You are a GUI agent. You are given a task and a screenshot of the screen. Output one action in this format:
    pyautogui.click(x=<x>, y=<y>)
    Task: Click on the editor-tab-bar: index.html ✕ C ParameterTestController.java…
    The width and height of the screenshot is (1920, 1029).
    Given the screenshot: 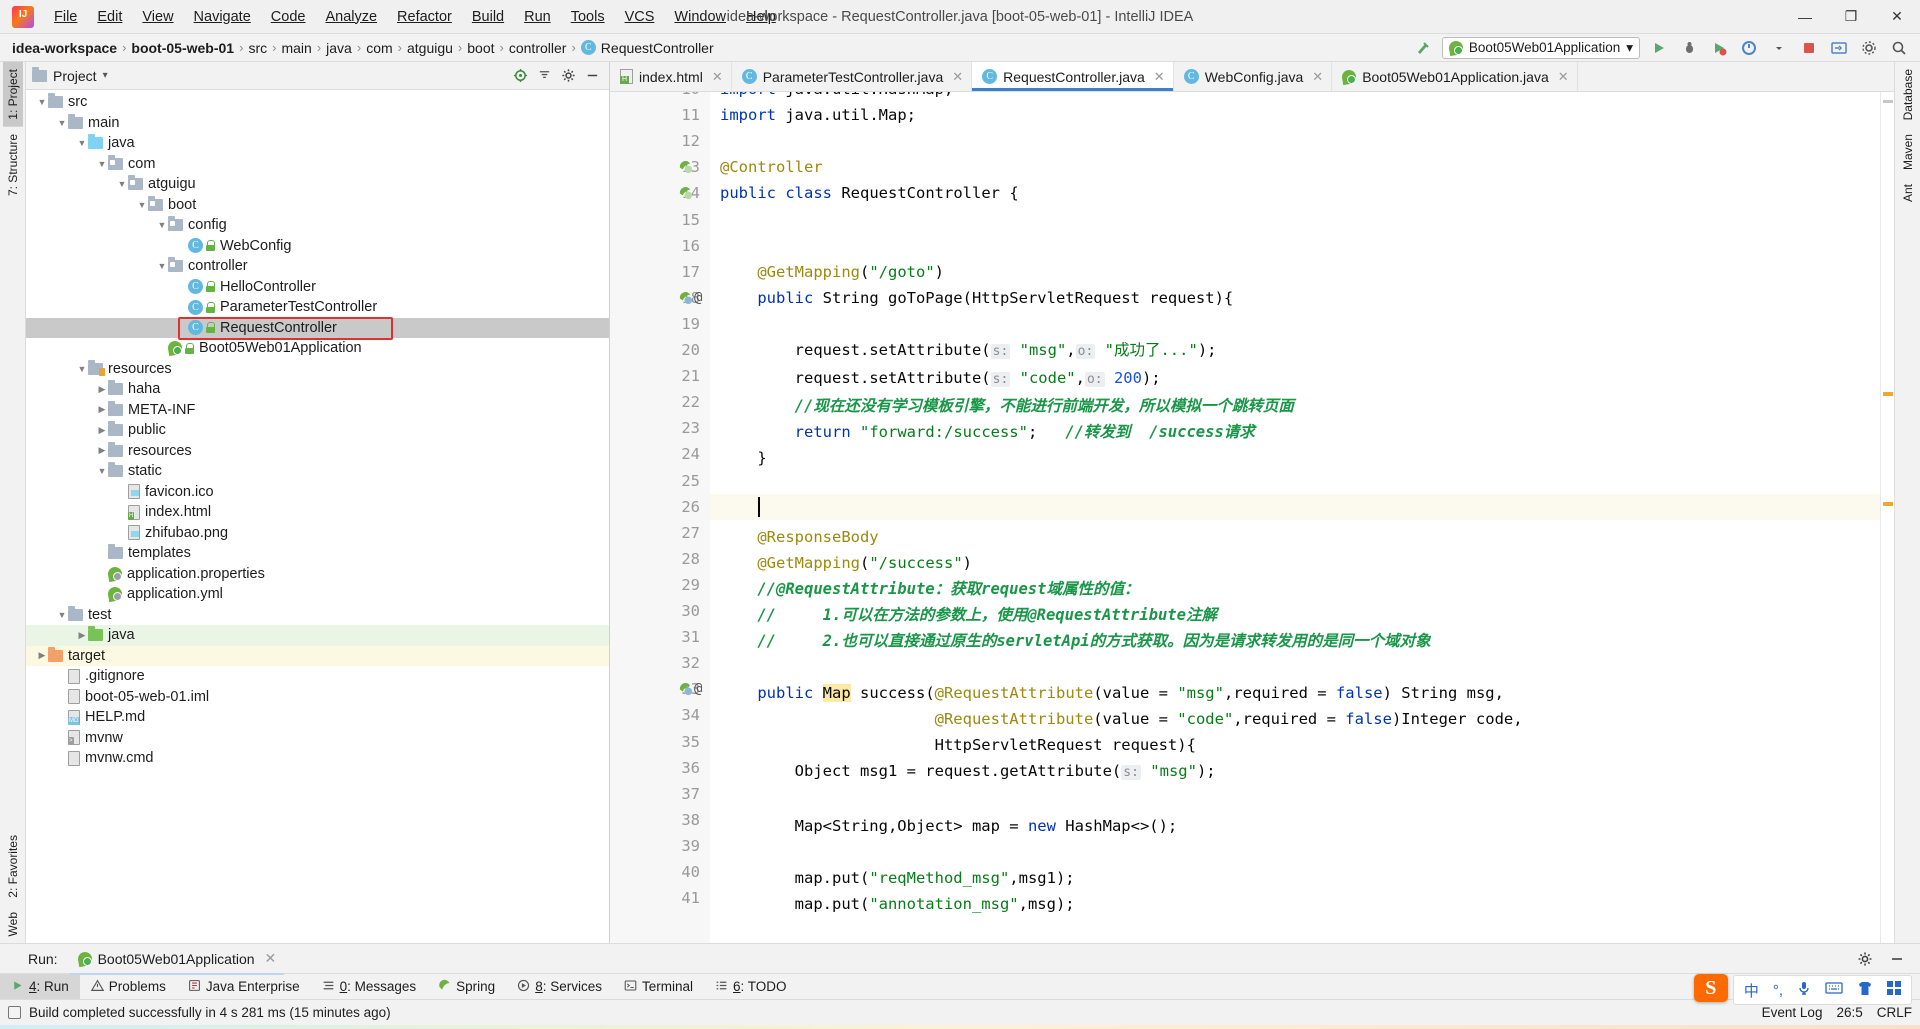 What is the action you would take?
    pyautogui.click(x=1252, y=77)
    